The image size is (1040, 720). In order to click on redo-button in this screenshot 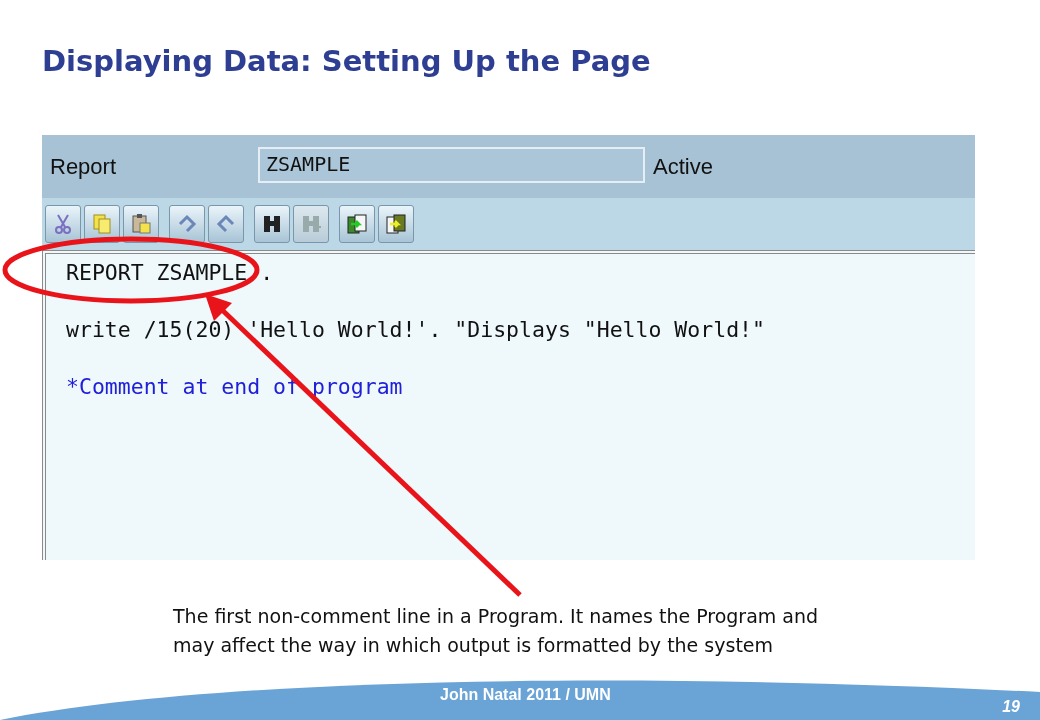, I will do `click(226, 224)`.